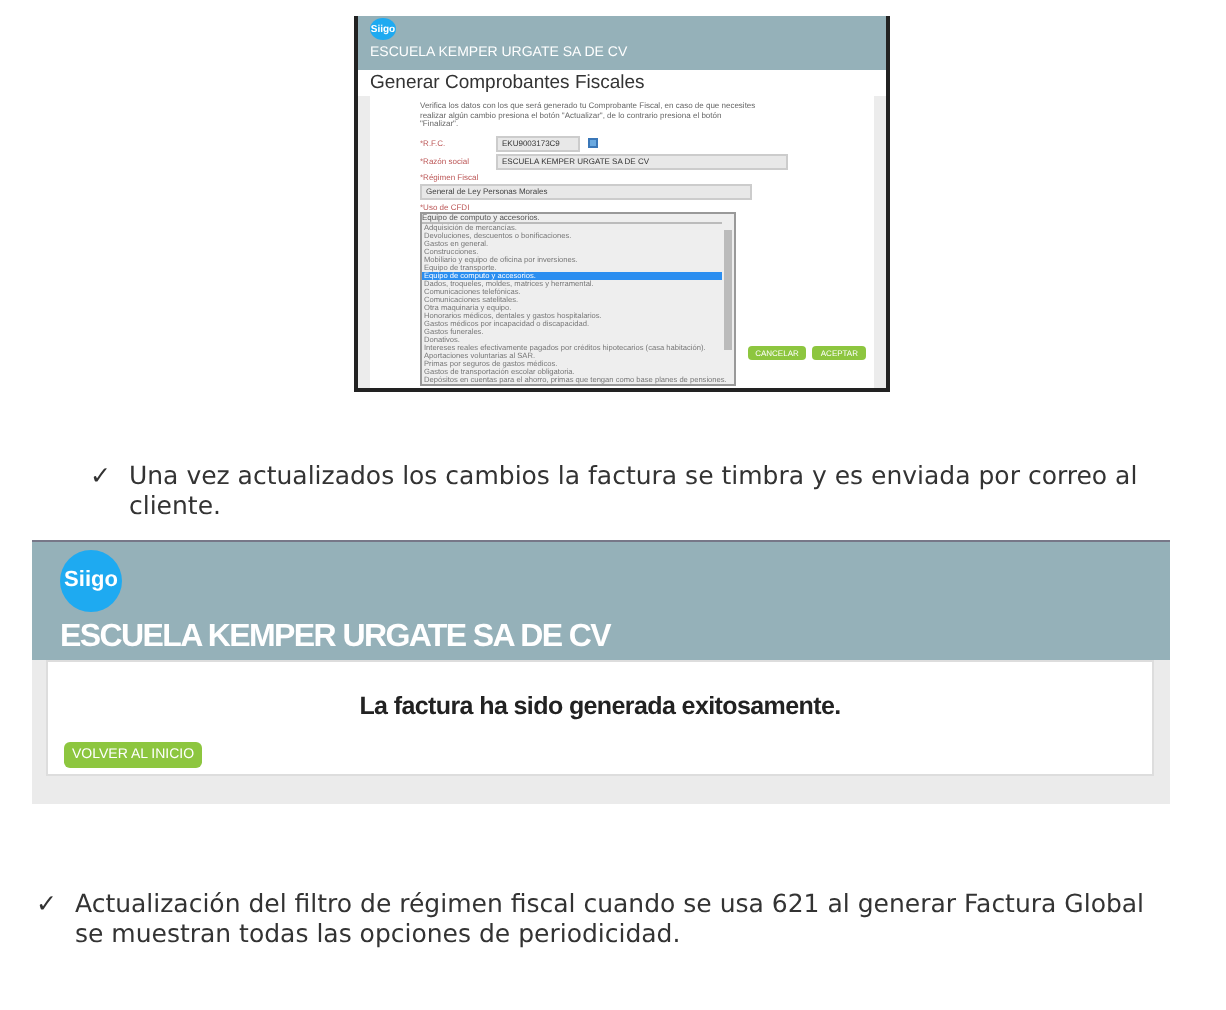 The image size is (1226, 1010). What do you see at coordinates (578, 298) in the screenshot?
I see `dropdown-list` at bounding box center [578, 298].